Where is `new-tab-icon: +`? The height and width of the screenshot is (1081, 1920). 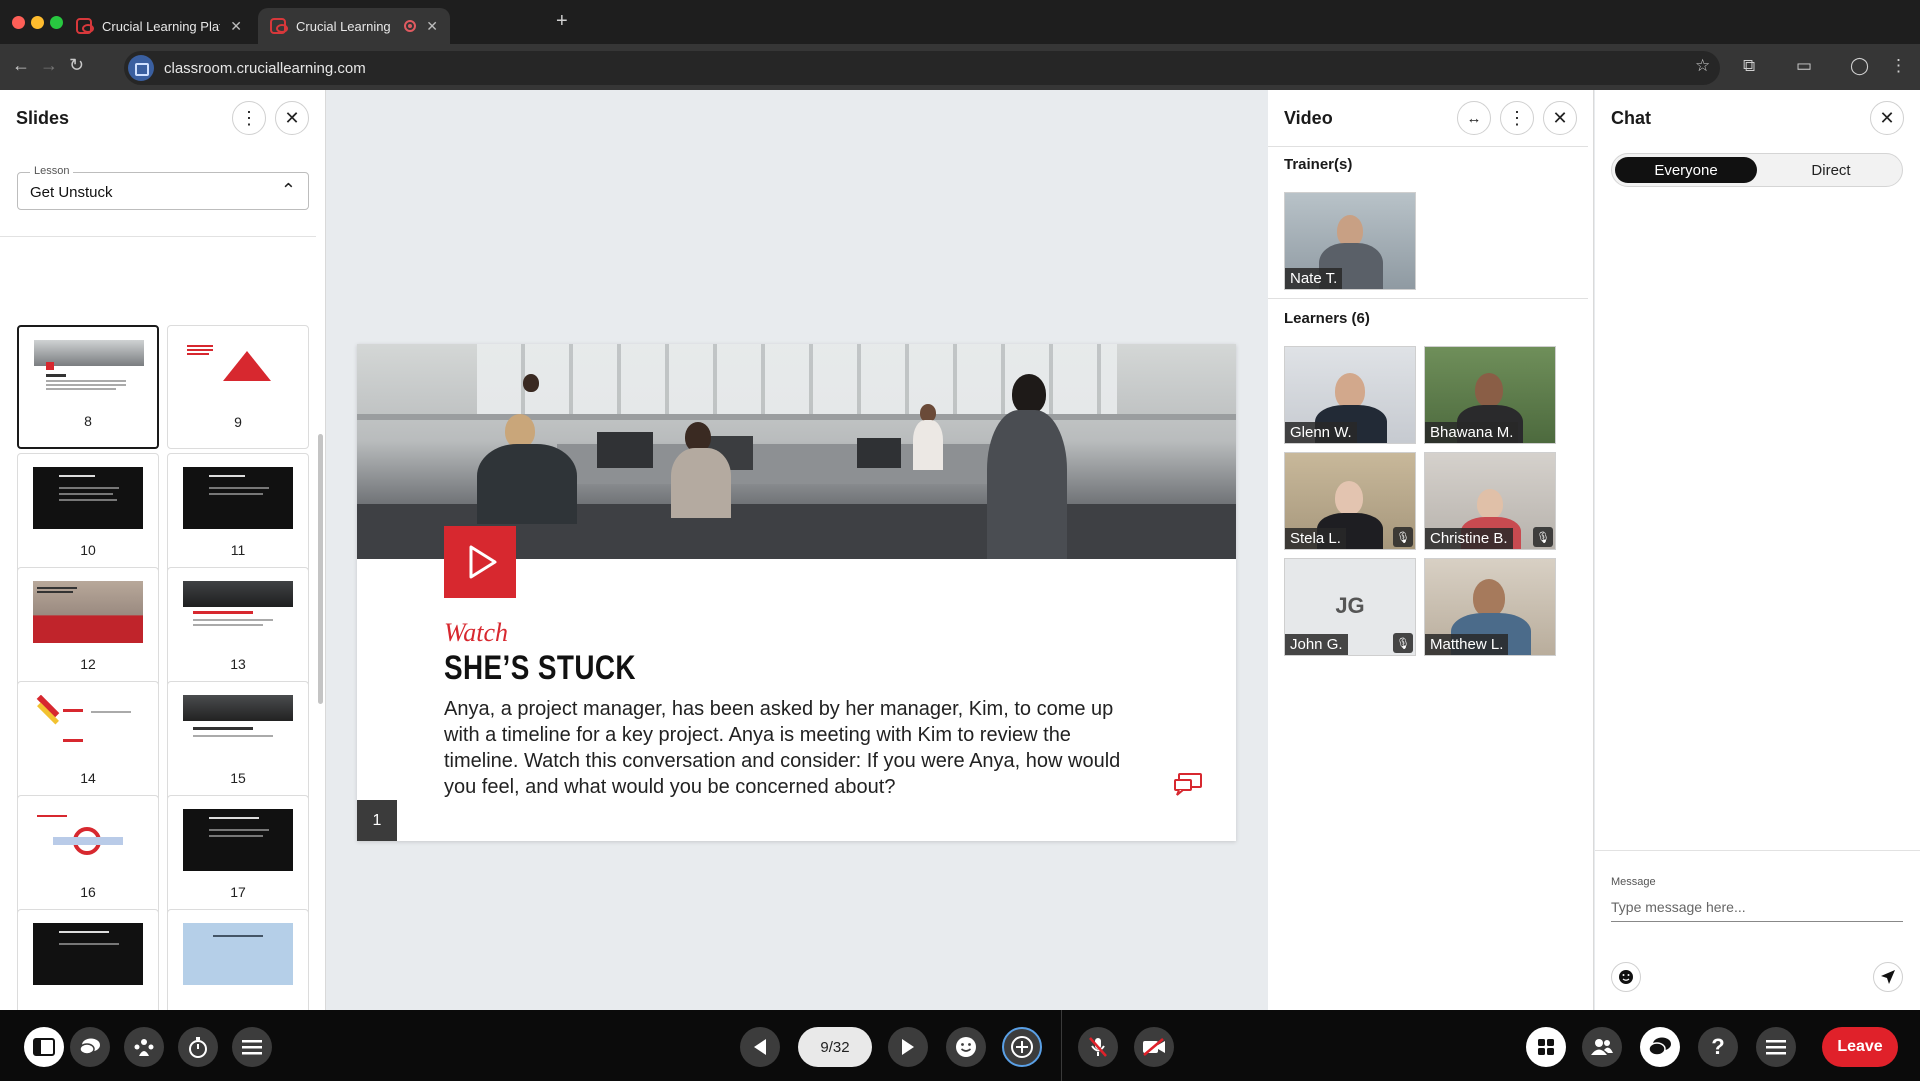 new-tab-icon: + is located at coordinates (562, 21).